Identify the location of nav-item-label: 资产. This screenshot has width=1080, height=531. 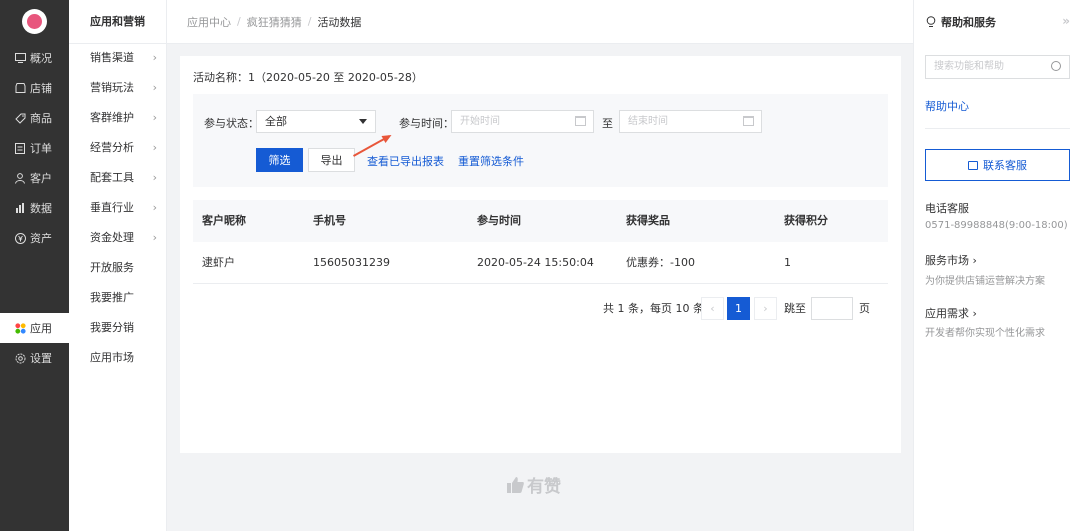
(41, 238).